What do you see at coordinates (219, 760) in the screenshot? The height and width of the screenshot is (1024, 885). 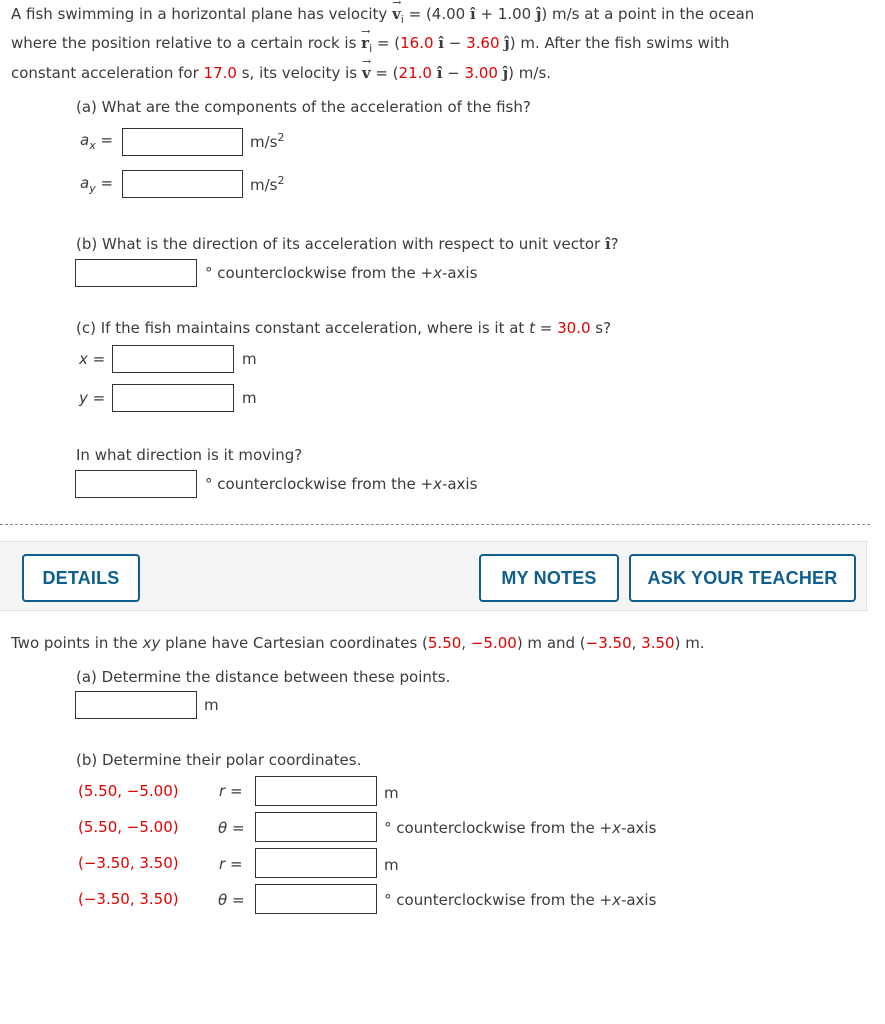 I see `problem-2-part-b-question: (b) Determine their polar coordinates.` at bounding box center [219, 760].